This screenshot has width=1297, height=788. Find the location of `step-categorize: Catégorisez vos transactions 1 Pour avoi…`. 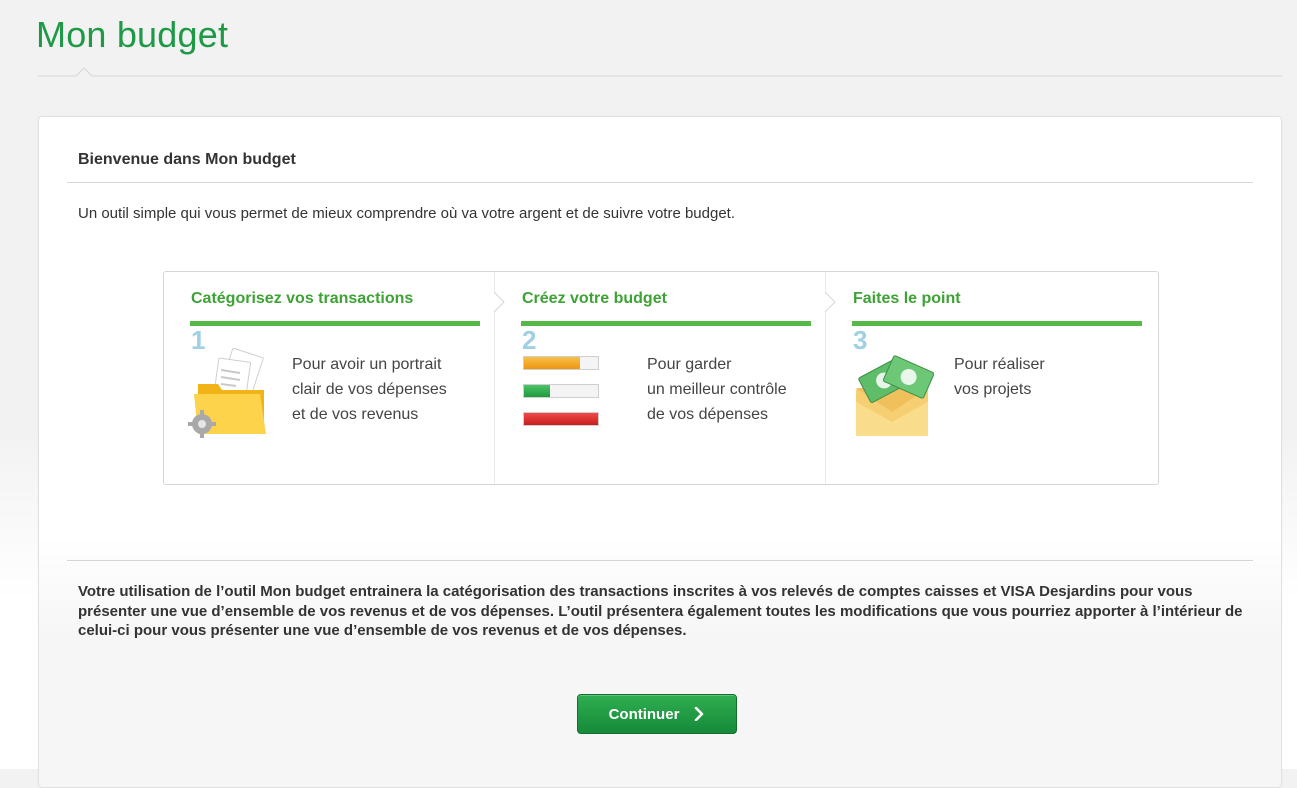

step-categorize: Catégorisez vos transactions 1 Pour avoi… is located at coordinates (329, 378).